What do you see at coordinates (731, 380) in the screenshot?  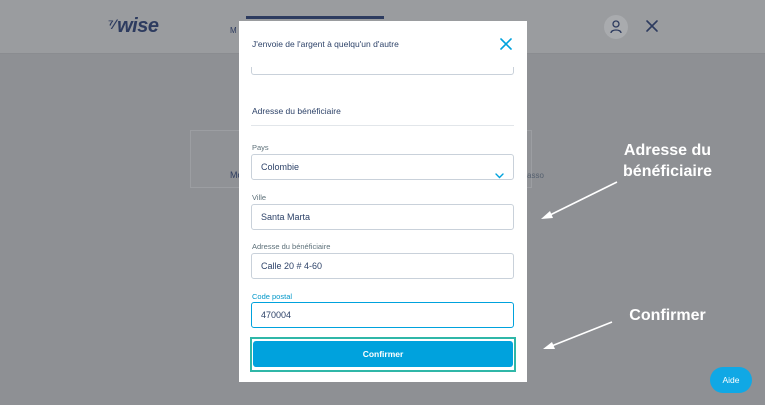 I see `help-button: Aide` at bounding box center [731, 380].